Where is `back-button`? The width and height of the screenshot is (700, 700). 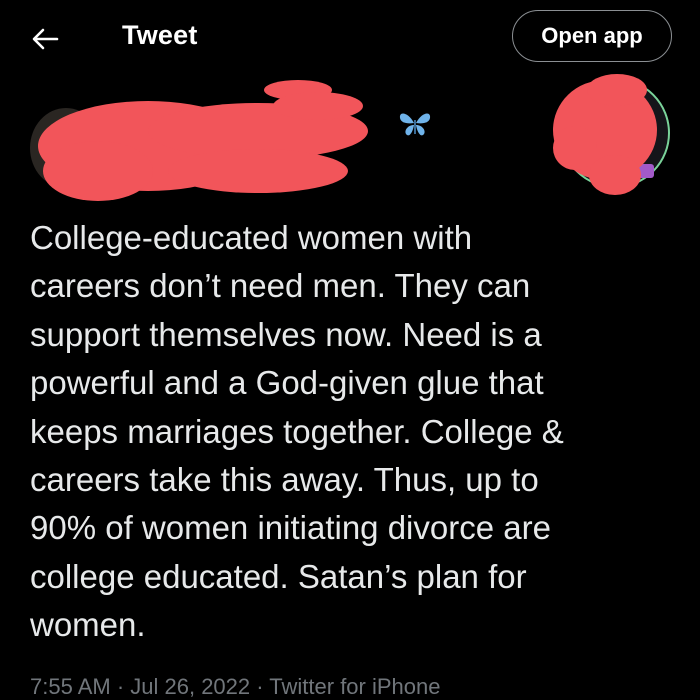 back-button is located at coordinates (45, 39).